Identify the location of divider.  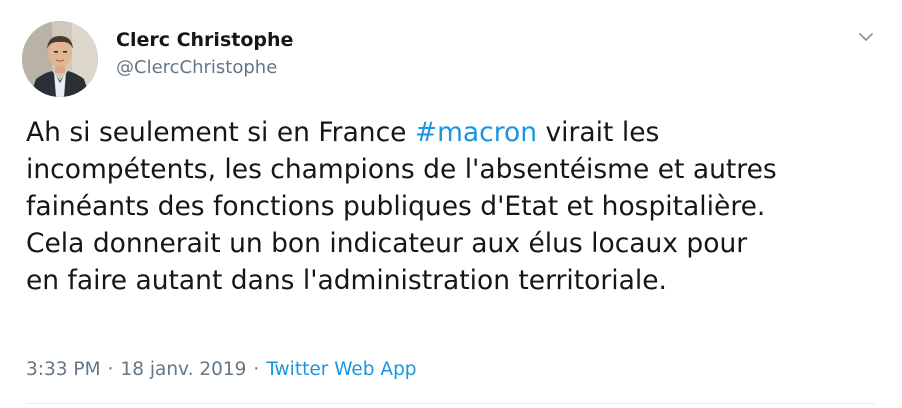
(451, 403).